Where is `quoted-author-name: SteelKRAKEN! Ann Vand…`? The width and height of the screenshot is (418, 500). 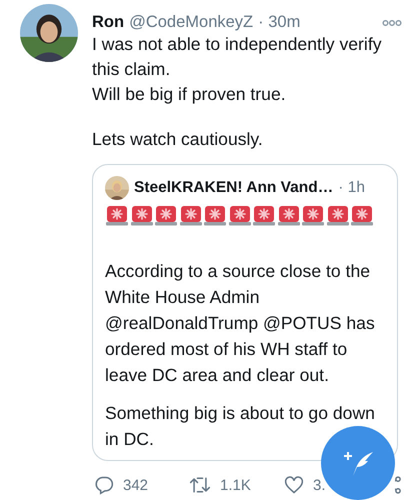 quoted-author-name: SteelKRAKEN! Ann Vand… is located at coordinates (234, 188).